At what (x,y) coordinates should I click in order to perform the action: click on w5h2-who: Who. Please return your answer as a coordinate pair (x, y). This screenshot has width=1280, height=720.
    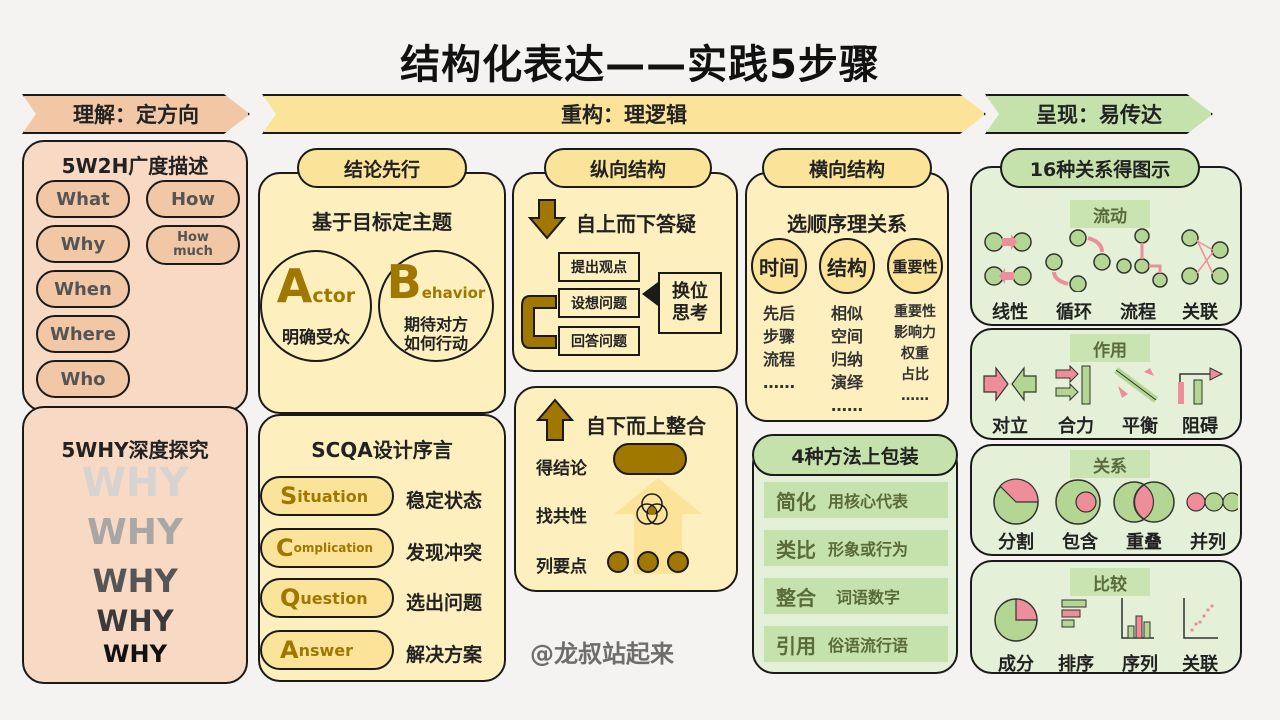
    Looking at the image, I should click on (83, 379).